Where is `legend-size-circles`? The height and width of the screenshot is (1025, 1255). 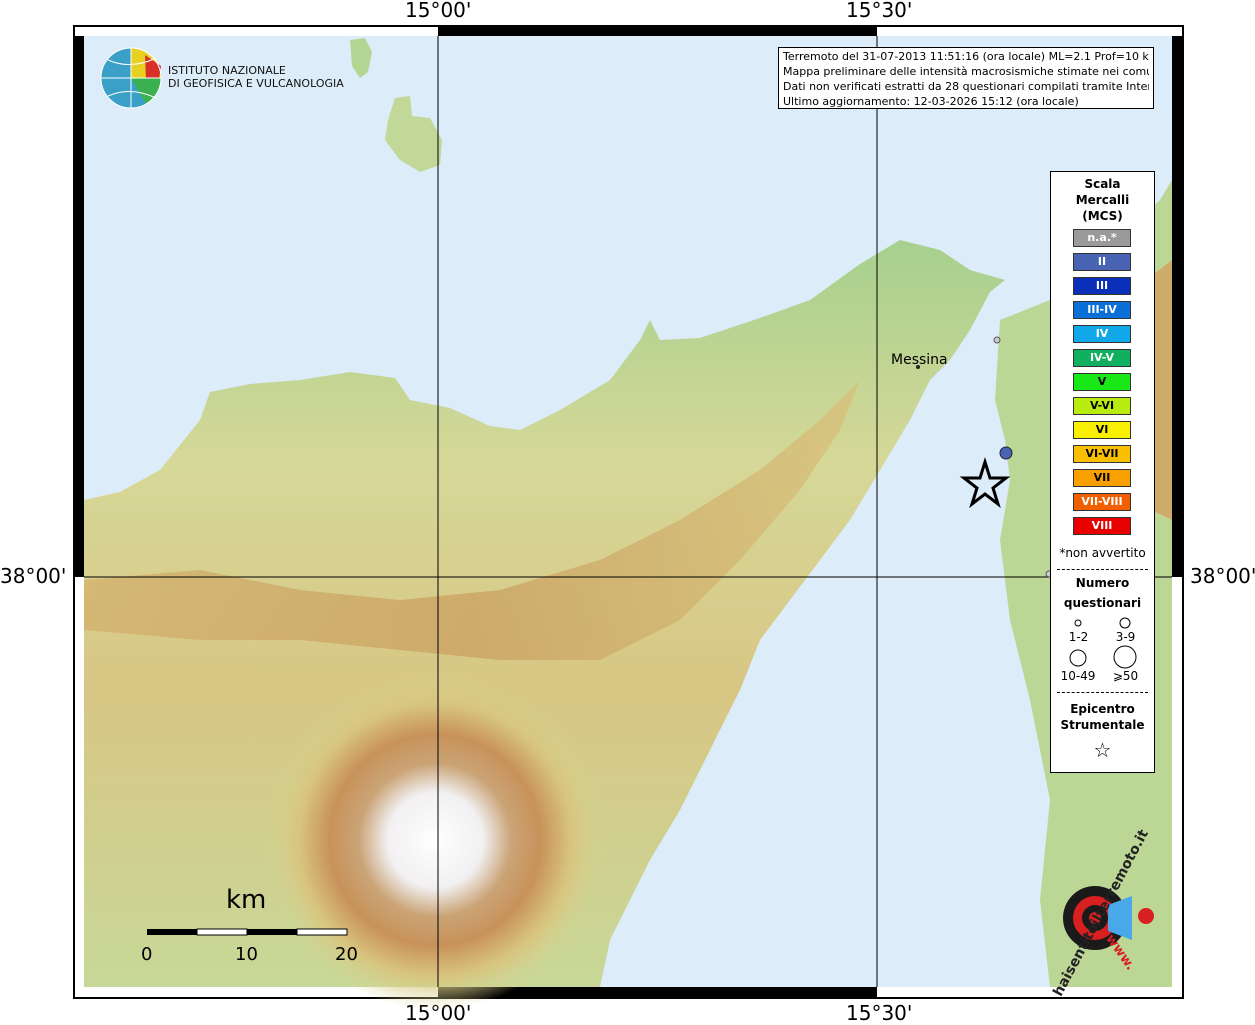 legend-size-circles is located at coordinates (1103, 643).